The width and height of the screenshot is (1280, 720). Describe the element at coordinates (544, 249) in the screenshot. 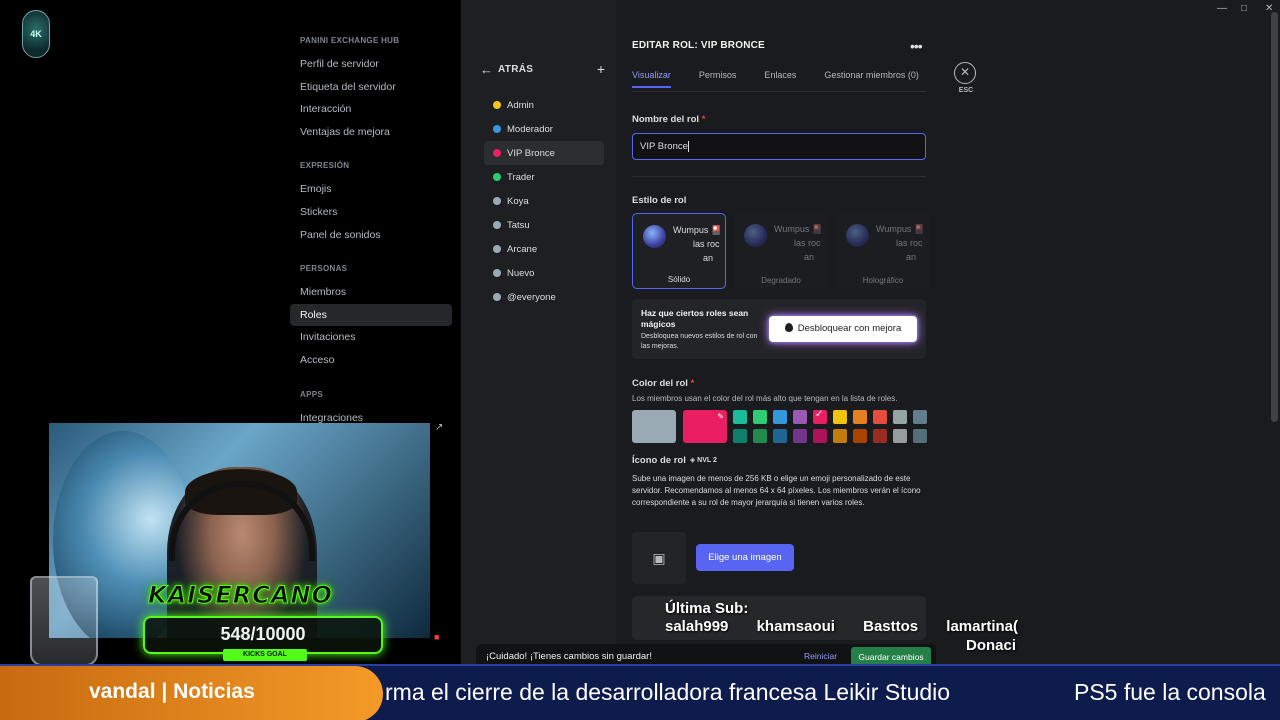

I see `role-item-arcane: Arcane` at that location.